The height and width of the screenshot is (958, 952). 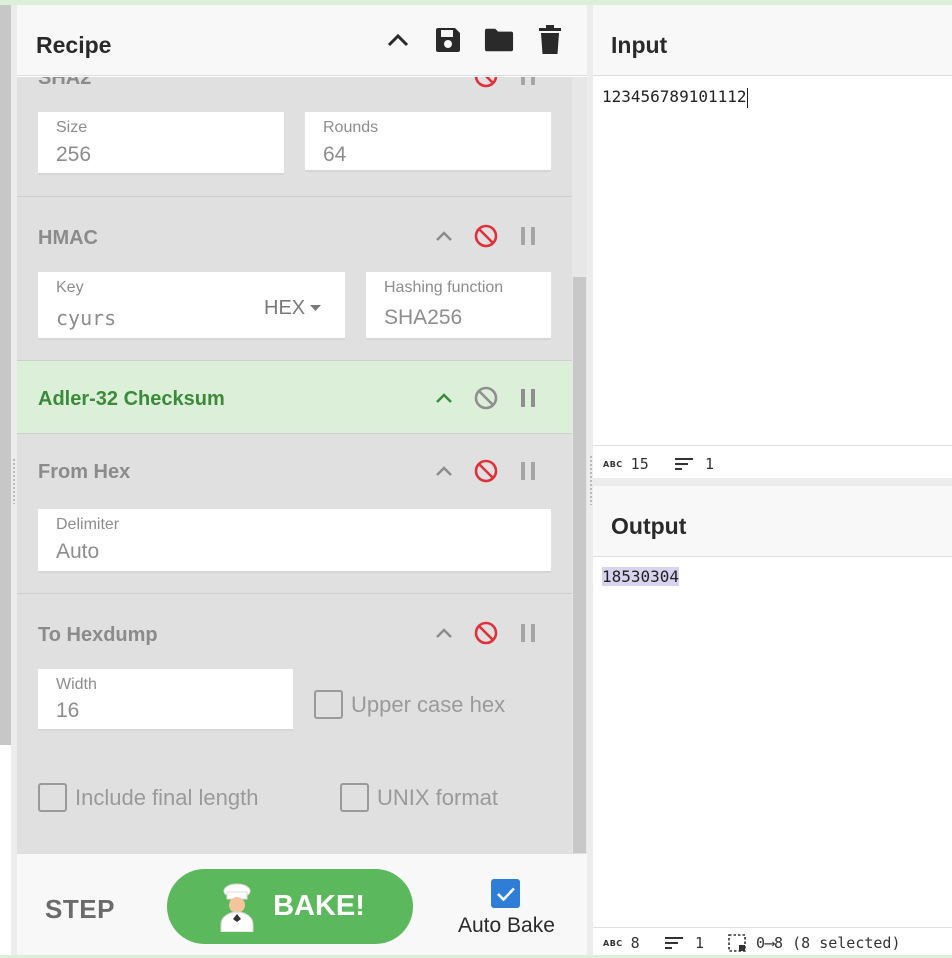 I want to click on upper-case-hex-checkbox: Upper case hex, so click(x=409, y=704).